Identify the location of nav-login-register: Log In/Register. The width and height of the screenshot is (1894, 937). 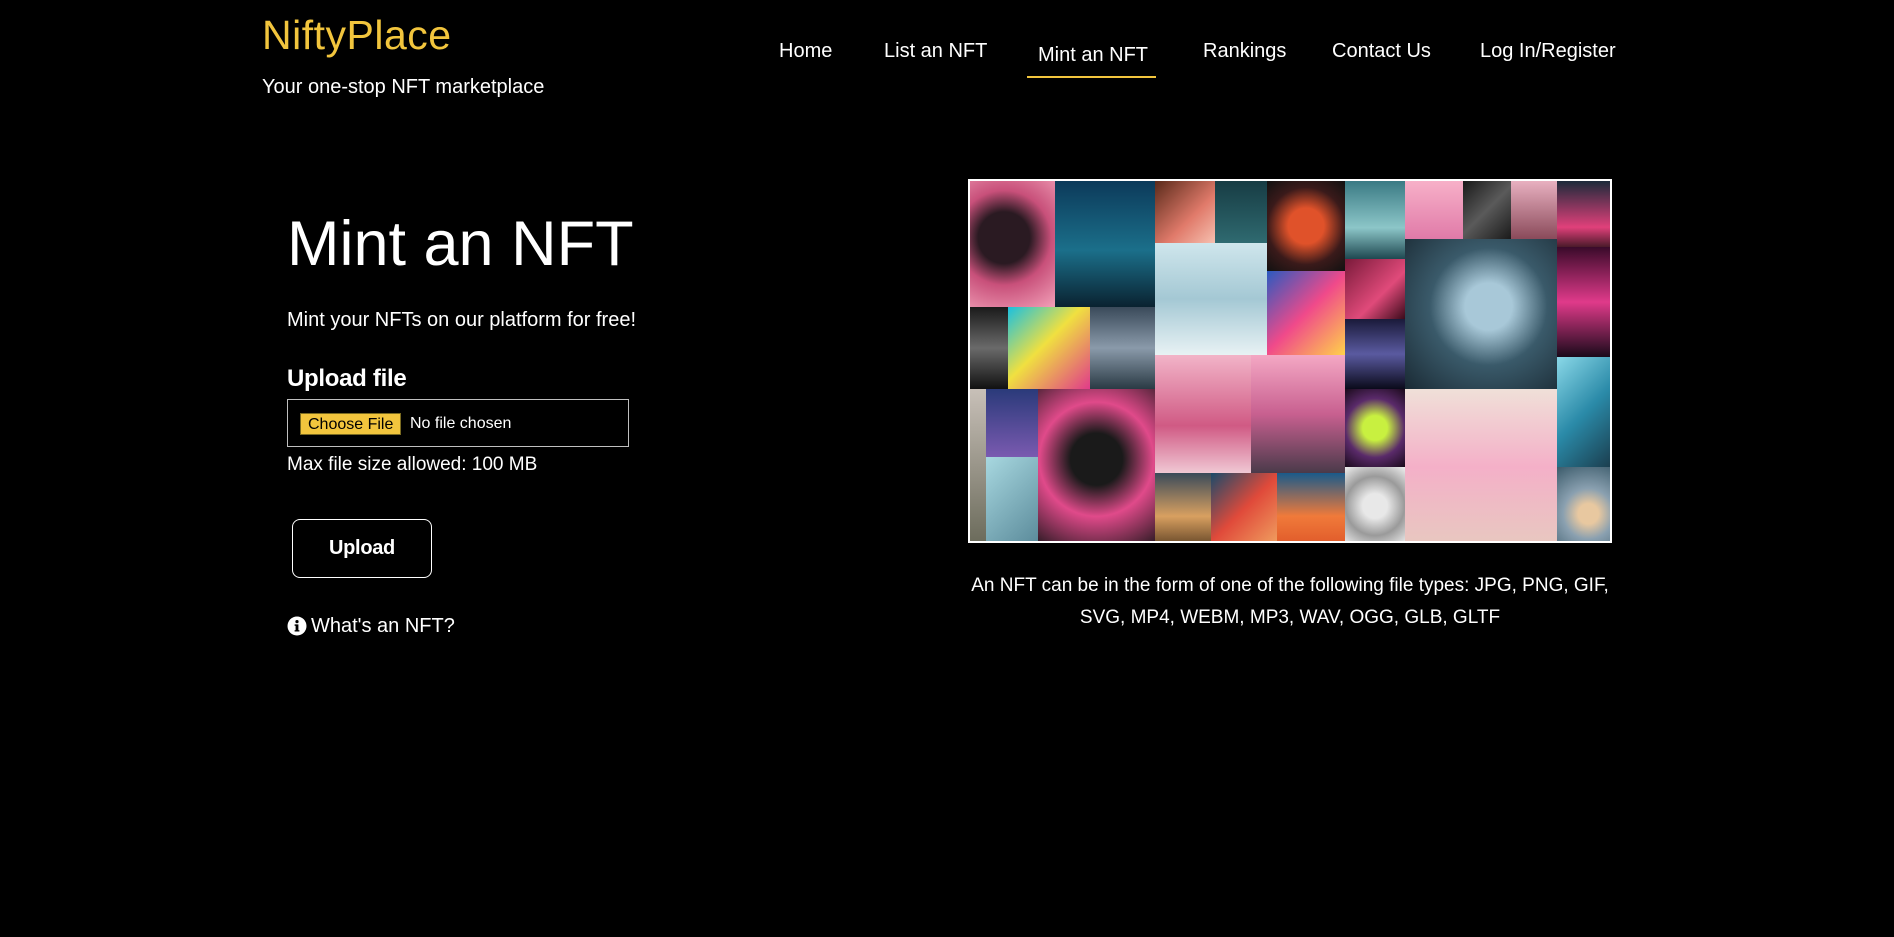
(1548, 51).